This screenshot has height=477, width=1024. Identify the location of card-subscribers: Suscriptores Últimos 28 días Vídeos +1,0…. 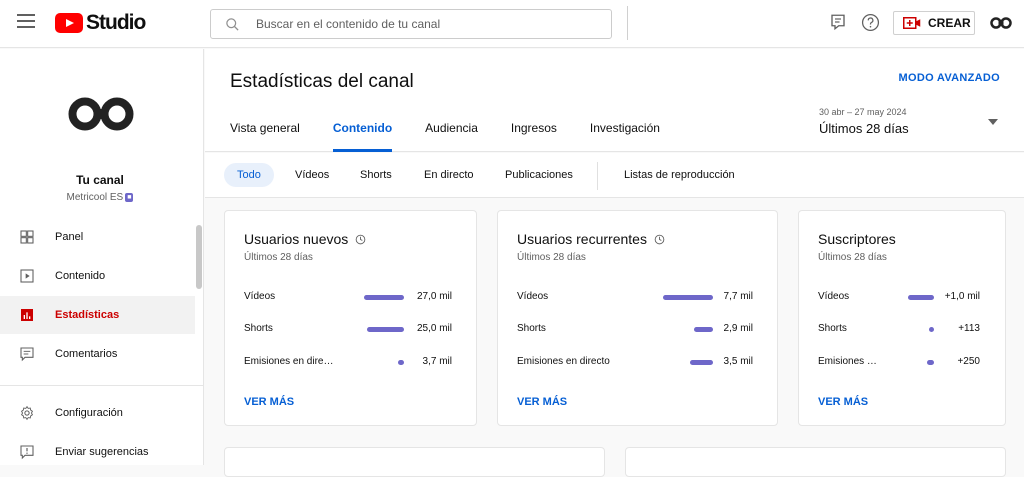
(902, 318).